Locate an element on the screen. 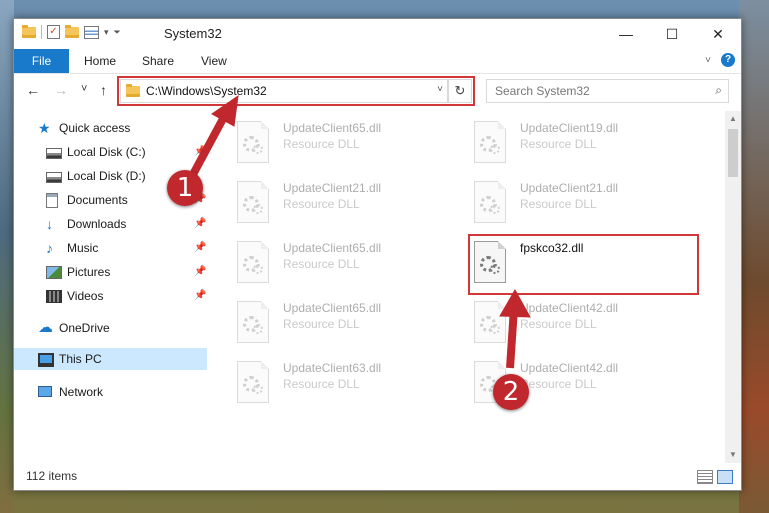 The height and width of the screenshot is (513, 769). tab-file: File is located at coordinates (41, 61).